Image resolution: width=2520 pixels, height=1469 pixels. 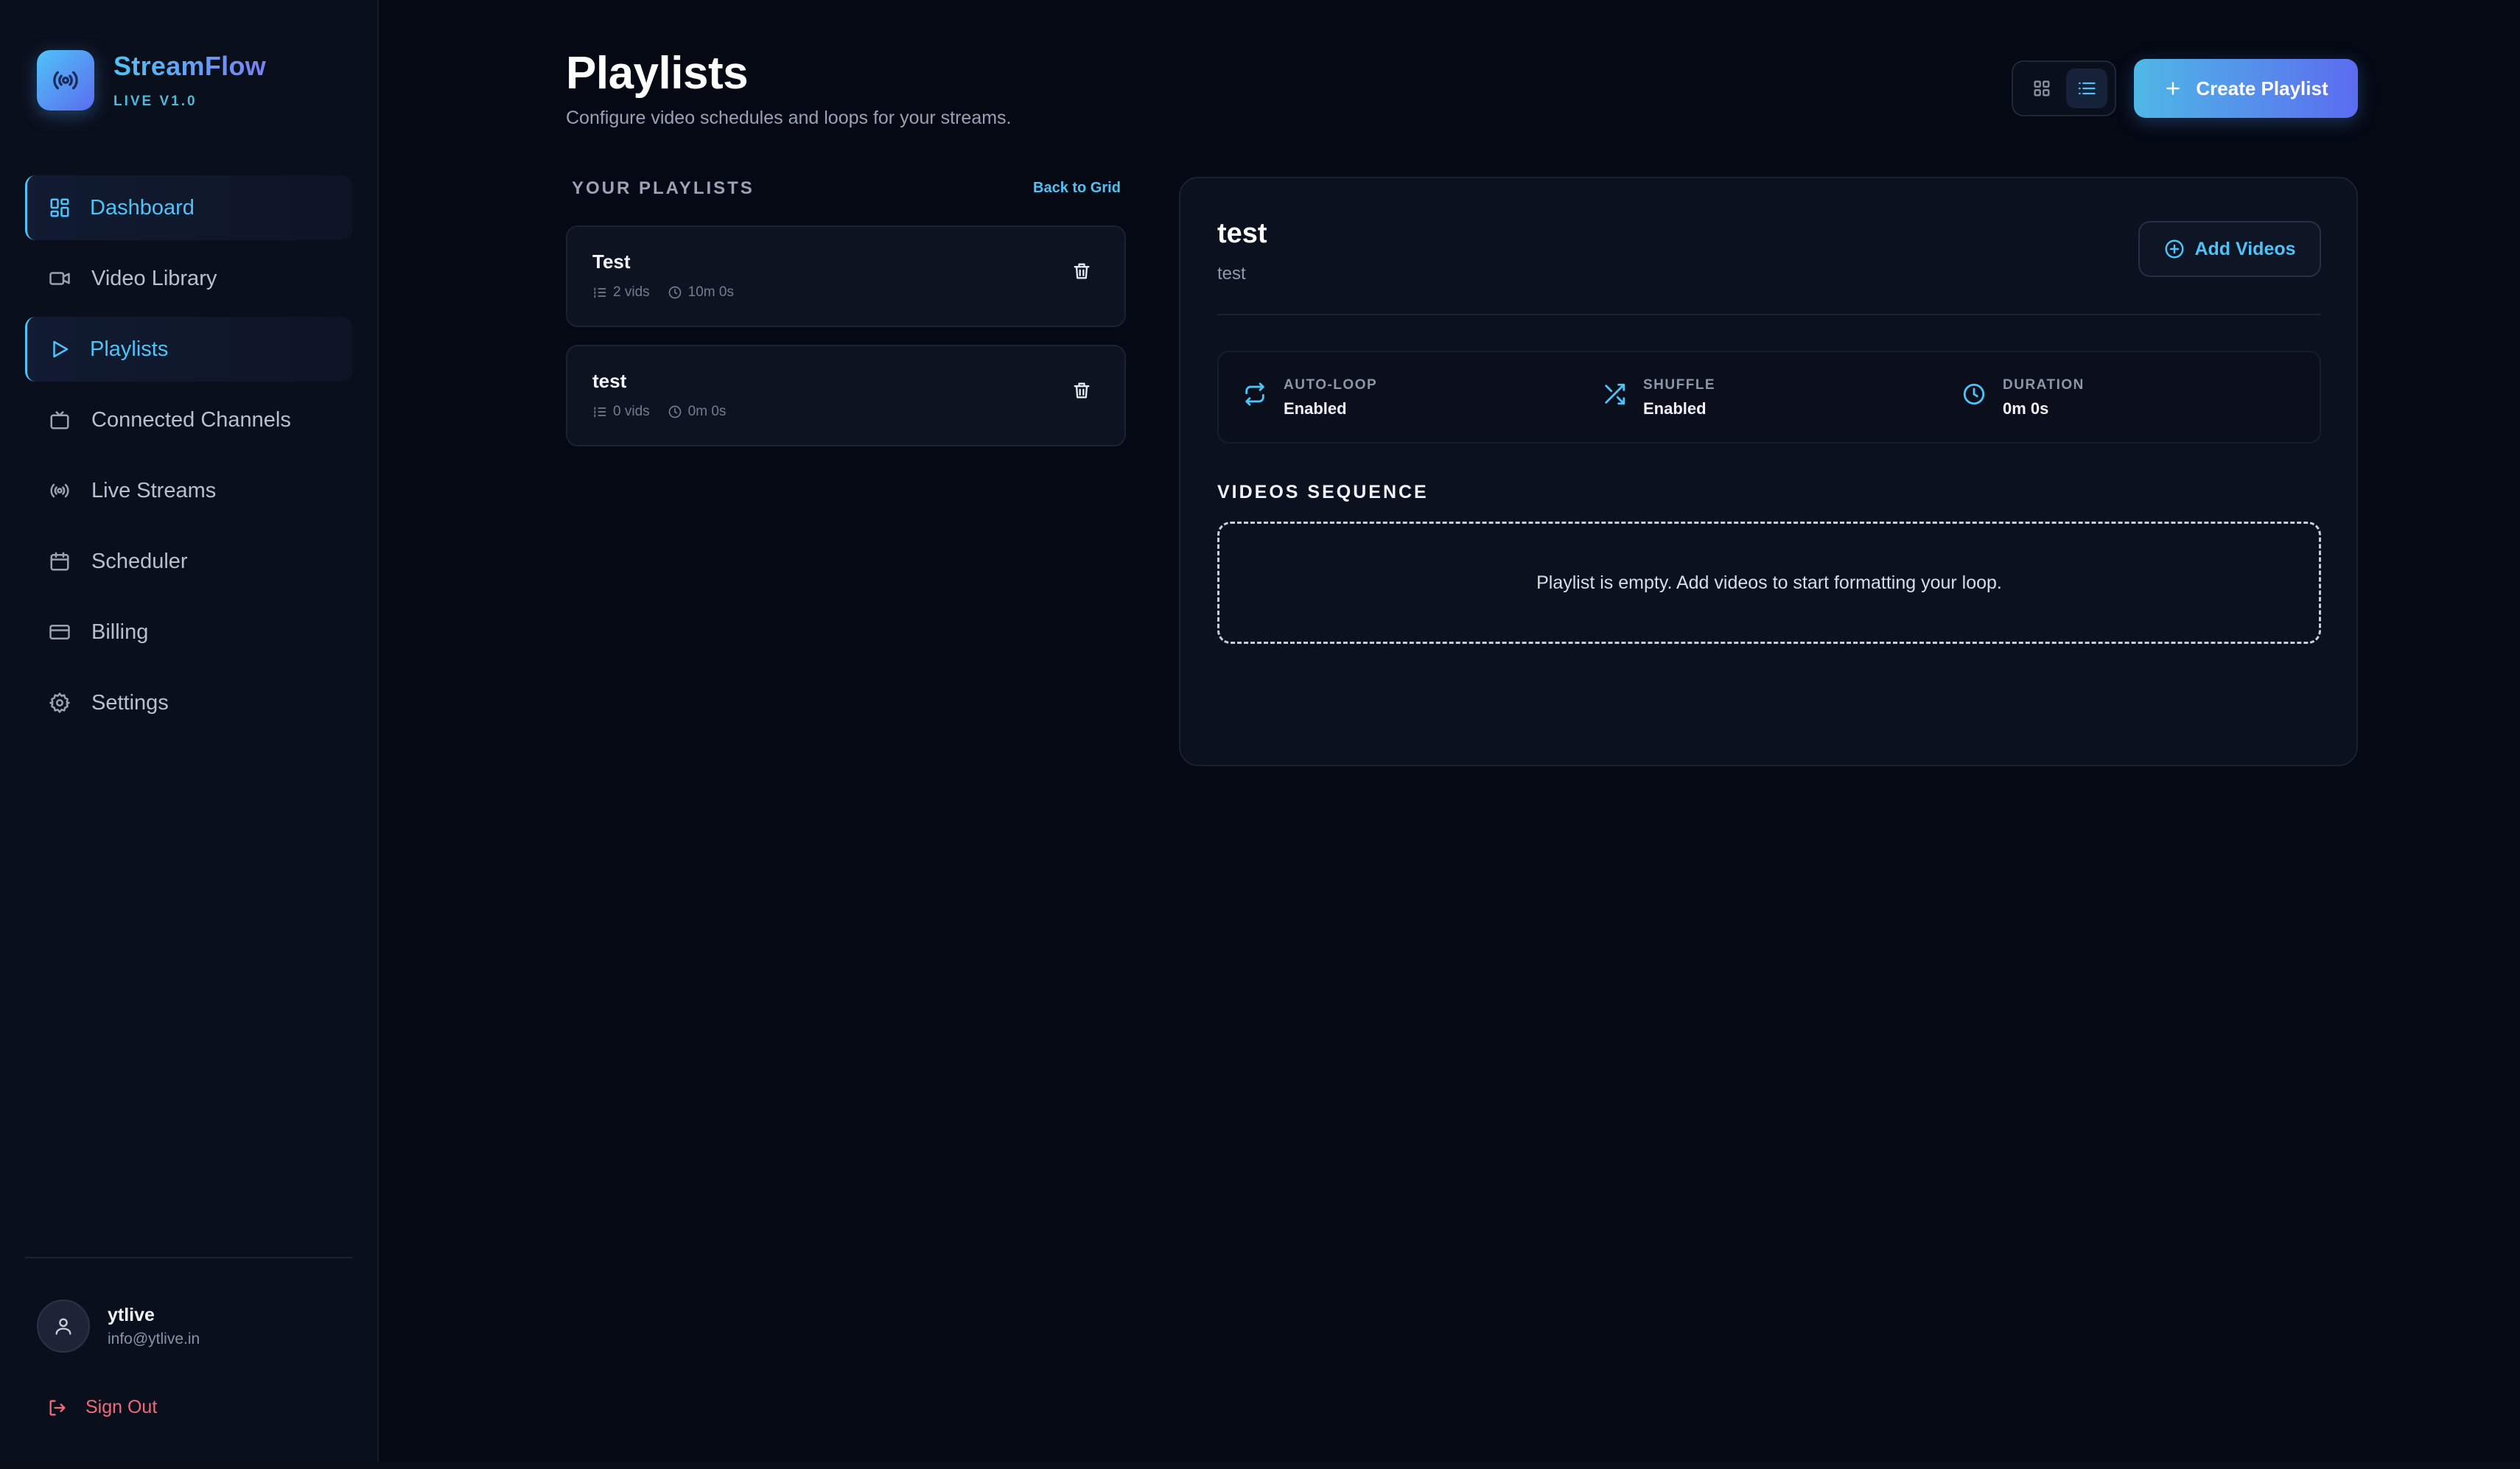 I want to click on sidebar-item-live-streams: Live Streams, so click(x=188, y=490).